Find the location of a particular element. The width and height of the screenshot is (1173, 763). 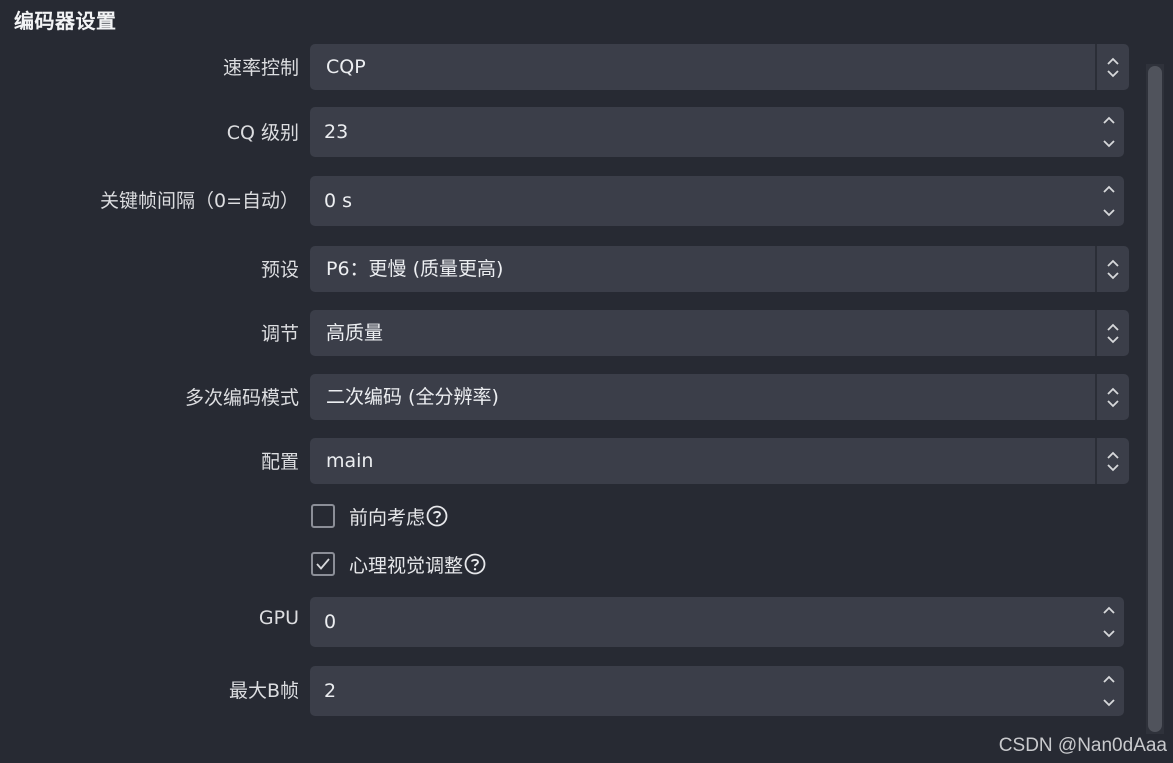

psycho-visual-checkbox is located at coordinates (323, 564).